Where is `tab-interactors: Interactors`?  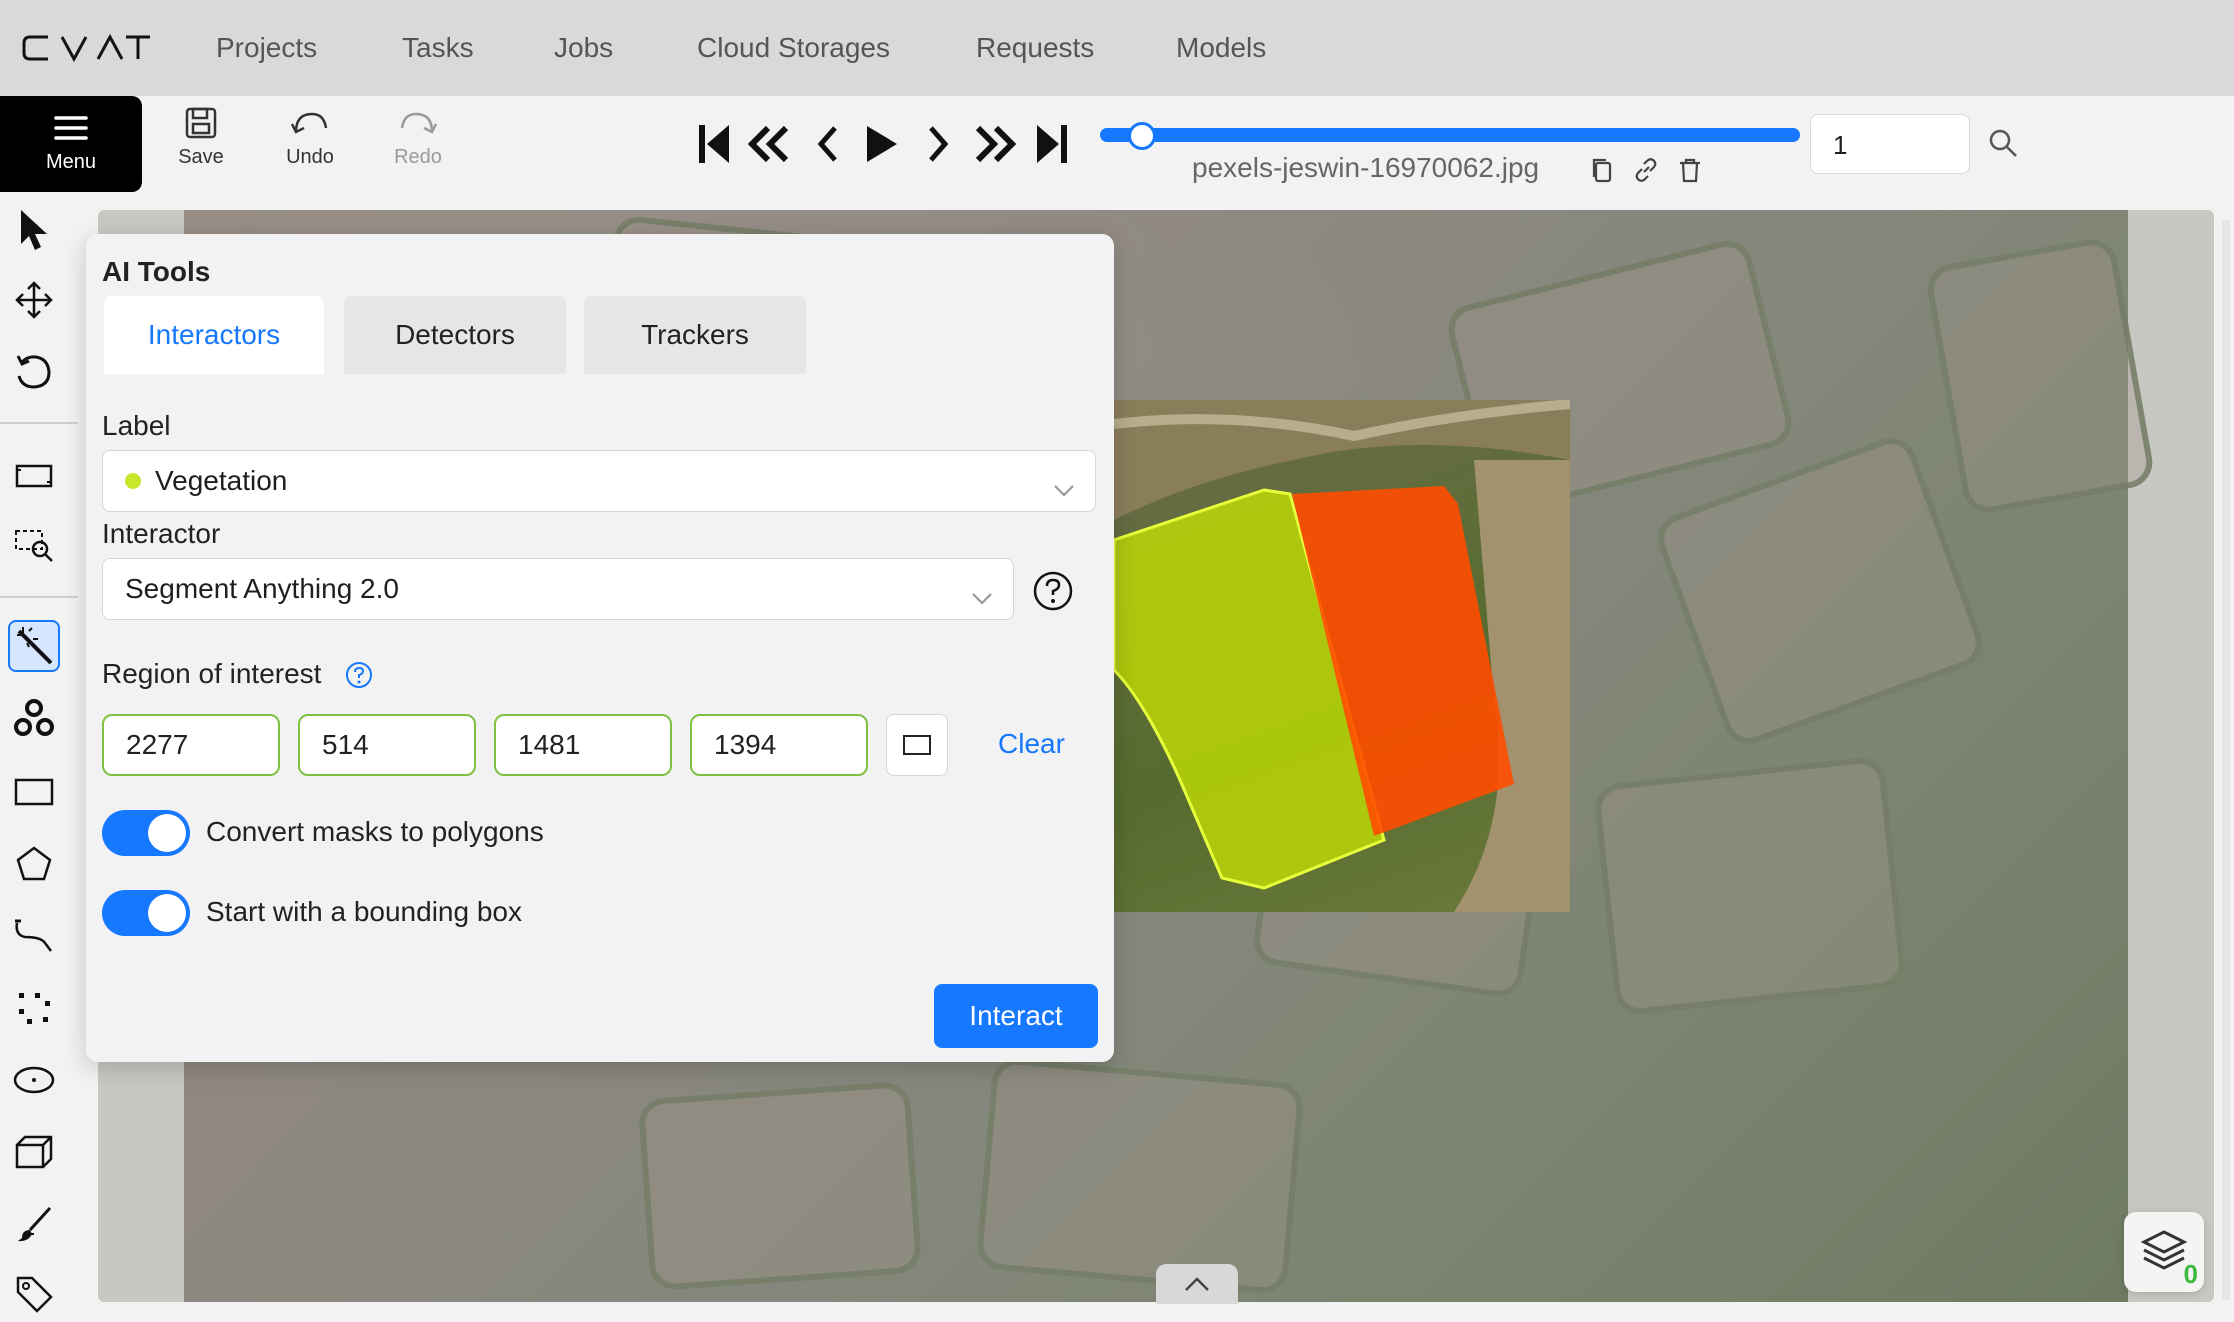 tab-interactors: Interactors is located at coordinates (214, 335).